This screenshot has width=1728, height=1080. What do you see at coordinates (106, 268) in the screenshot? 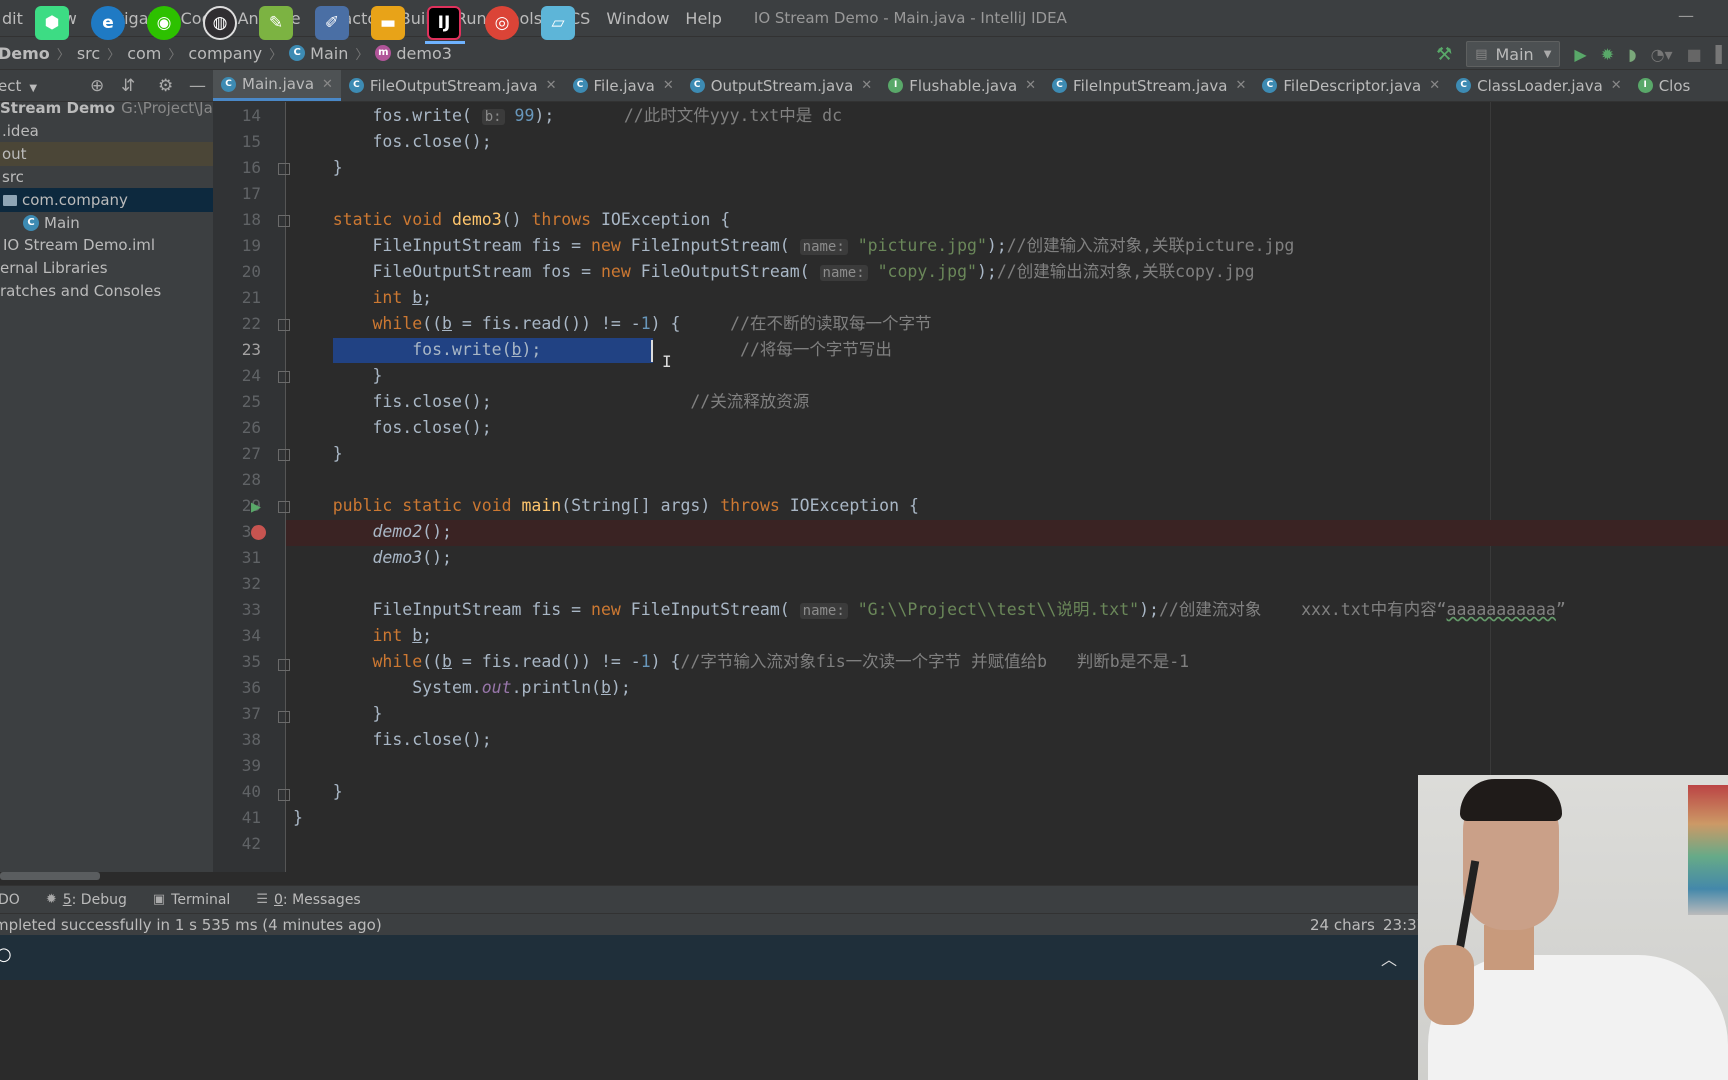
I see `tree-item-external-libraries: ernal Libraries` at bounding box center [106, 268].